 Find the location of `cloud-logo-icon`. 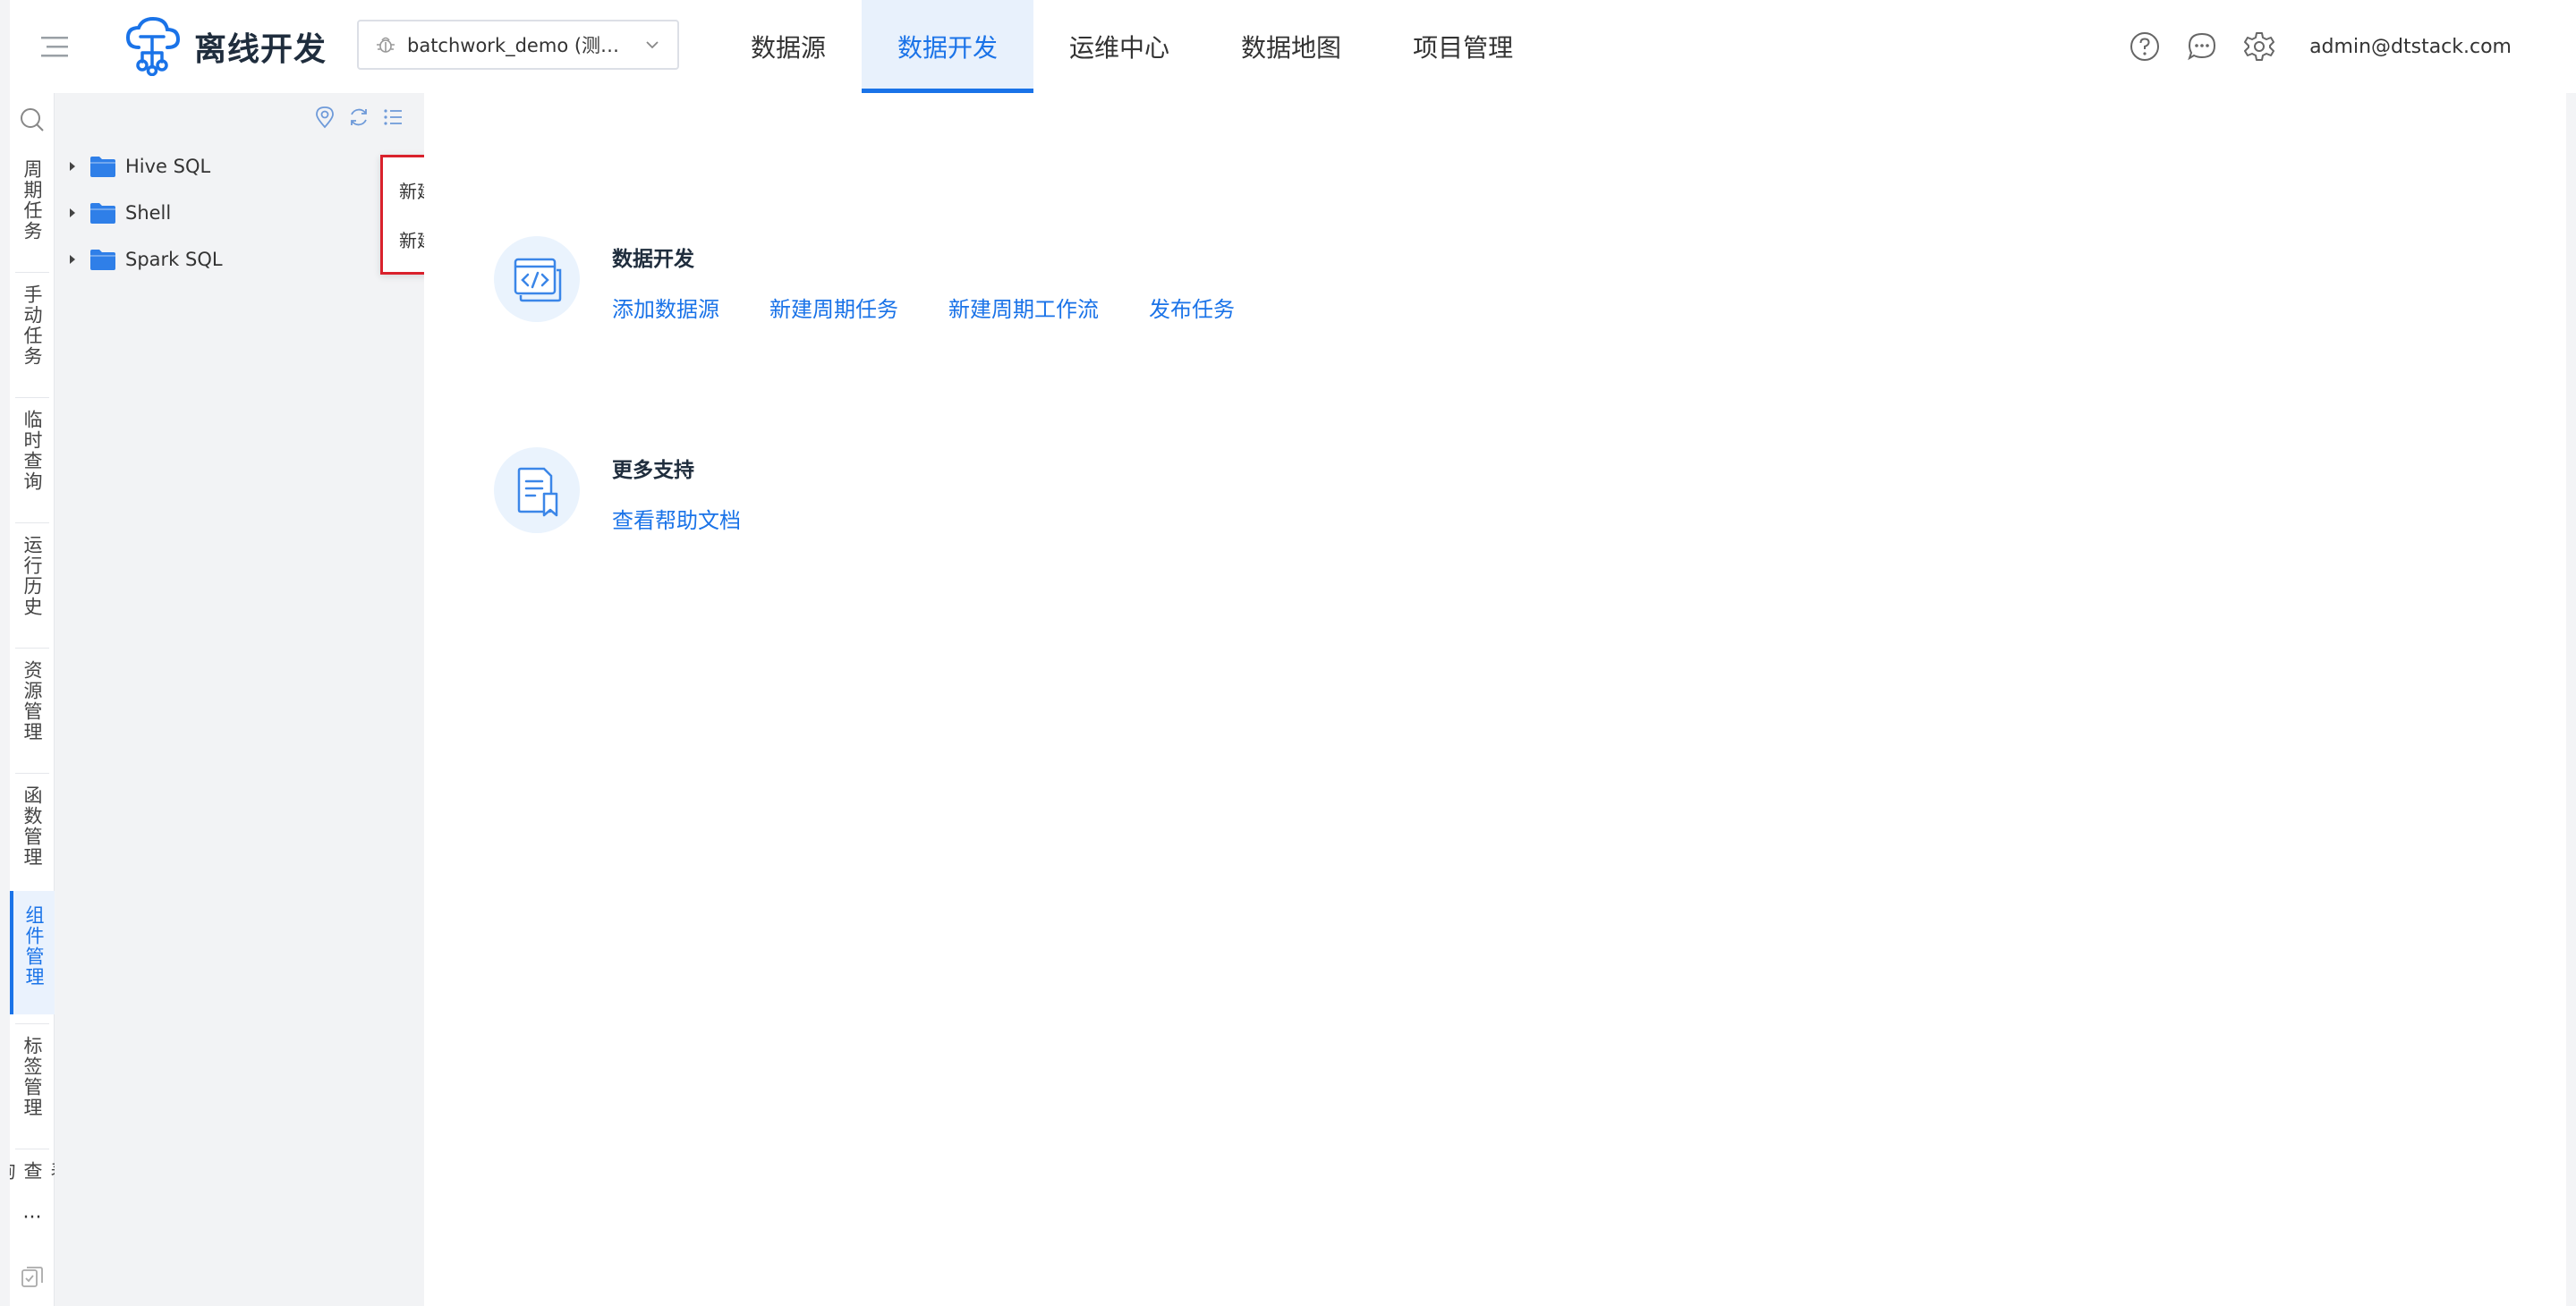

cloud-logo-icon is located at coordinates (152, 47).